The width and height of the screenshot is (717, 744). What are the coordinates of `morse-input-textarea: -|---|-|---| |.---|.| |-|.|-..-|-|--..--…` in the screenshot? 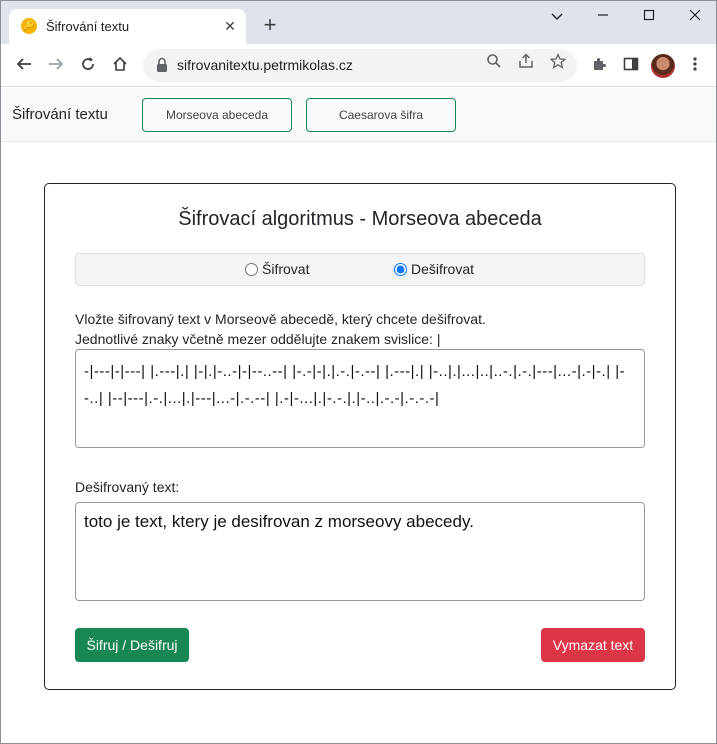 It's located at (360, 398).